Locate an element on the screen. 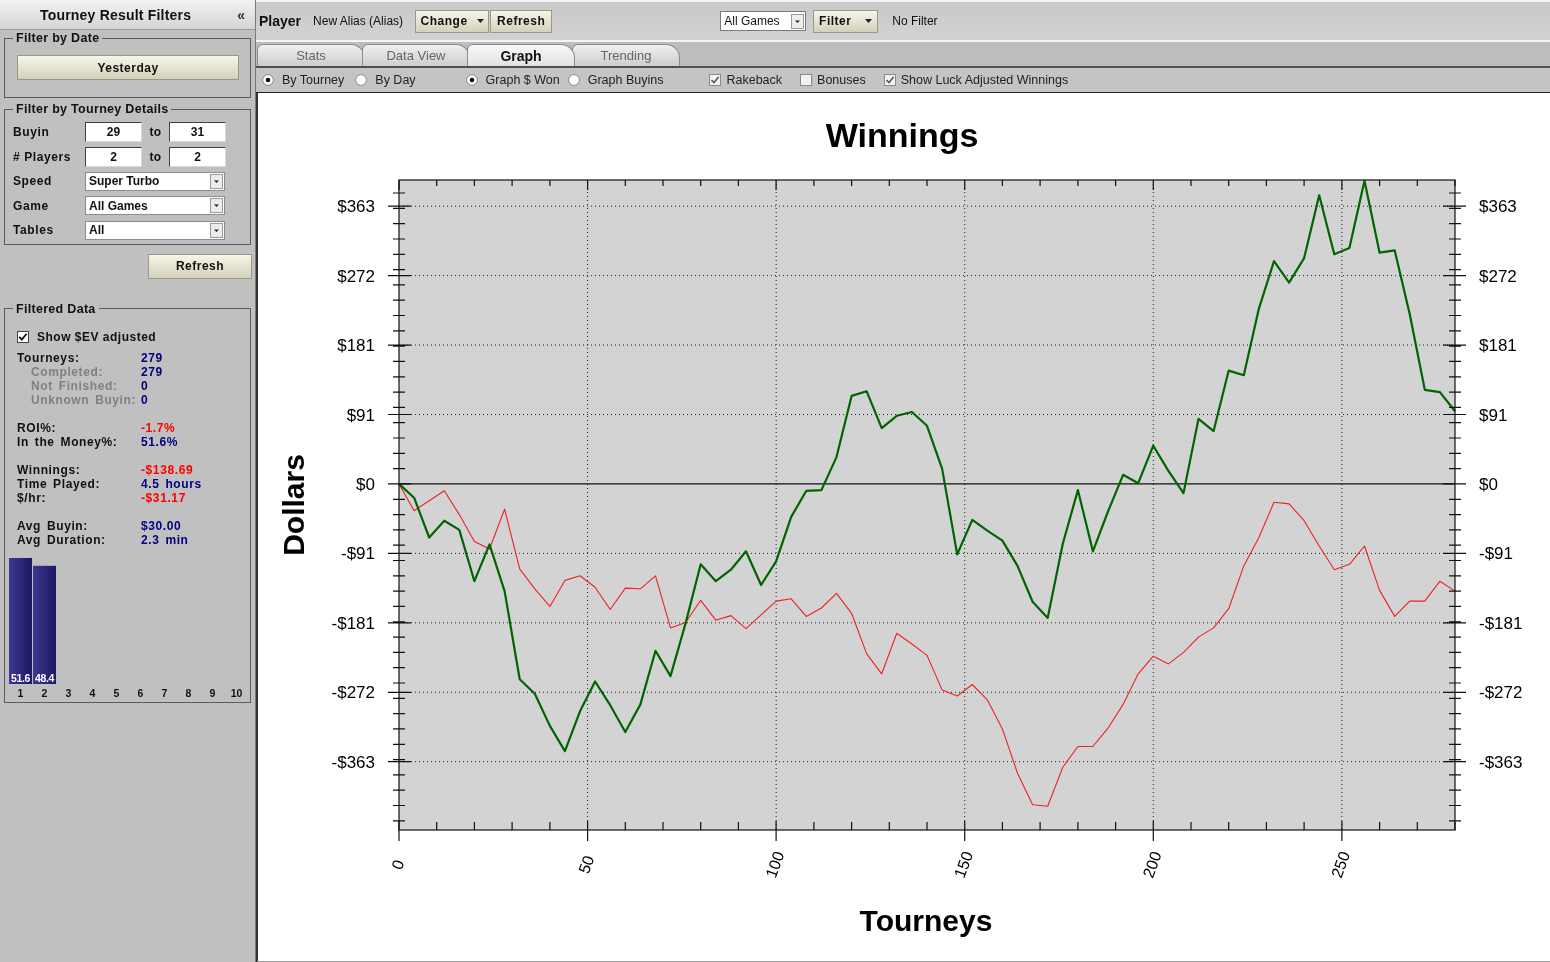  radio-option: By Tourney is located at coordinates (303, 80).